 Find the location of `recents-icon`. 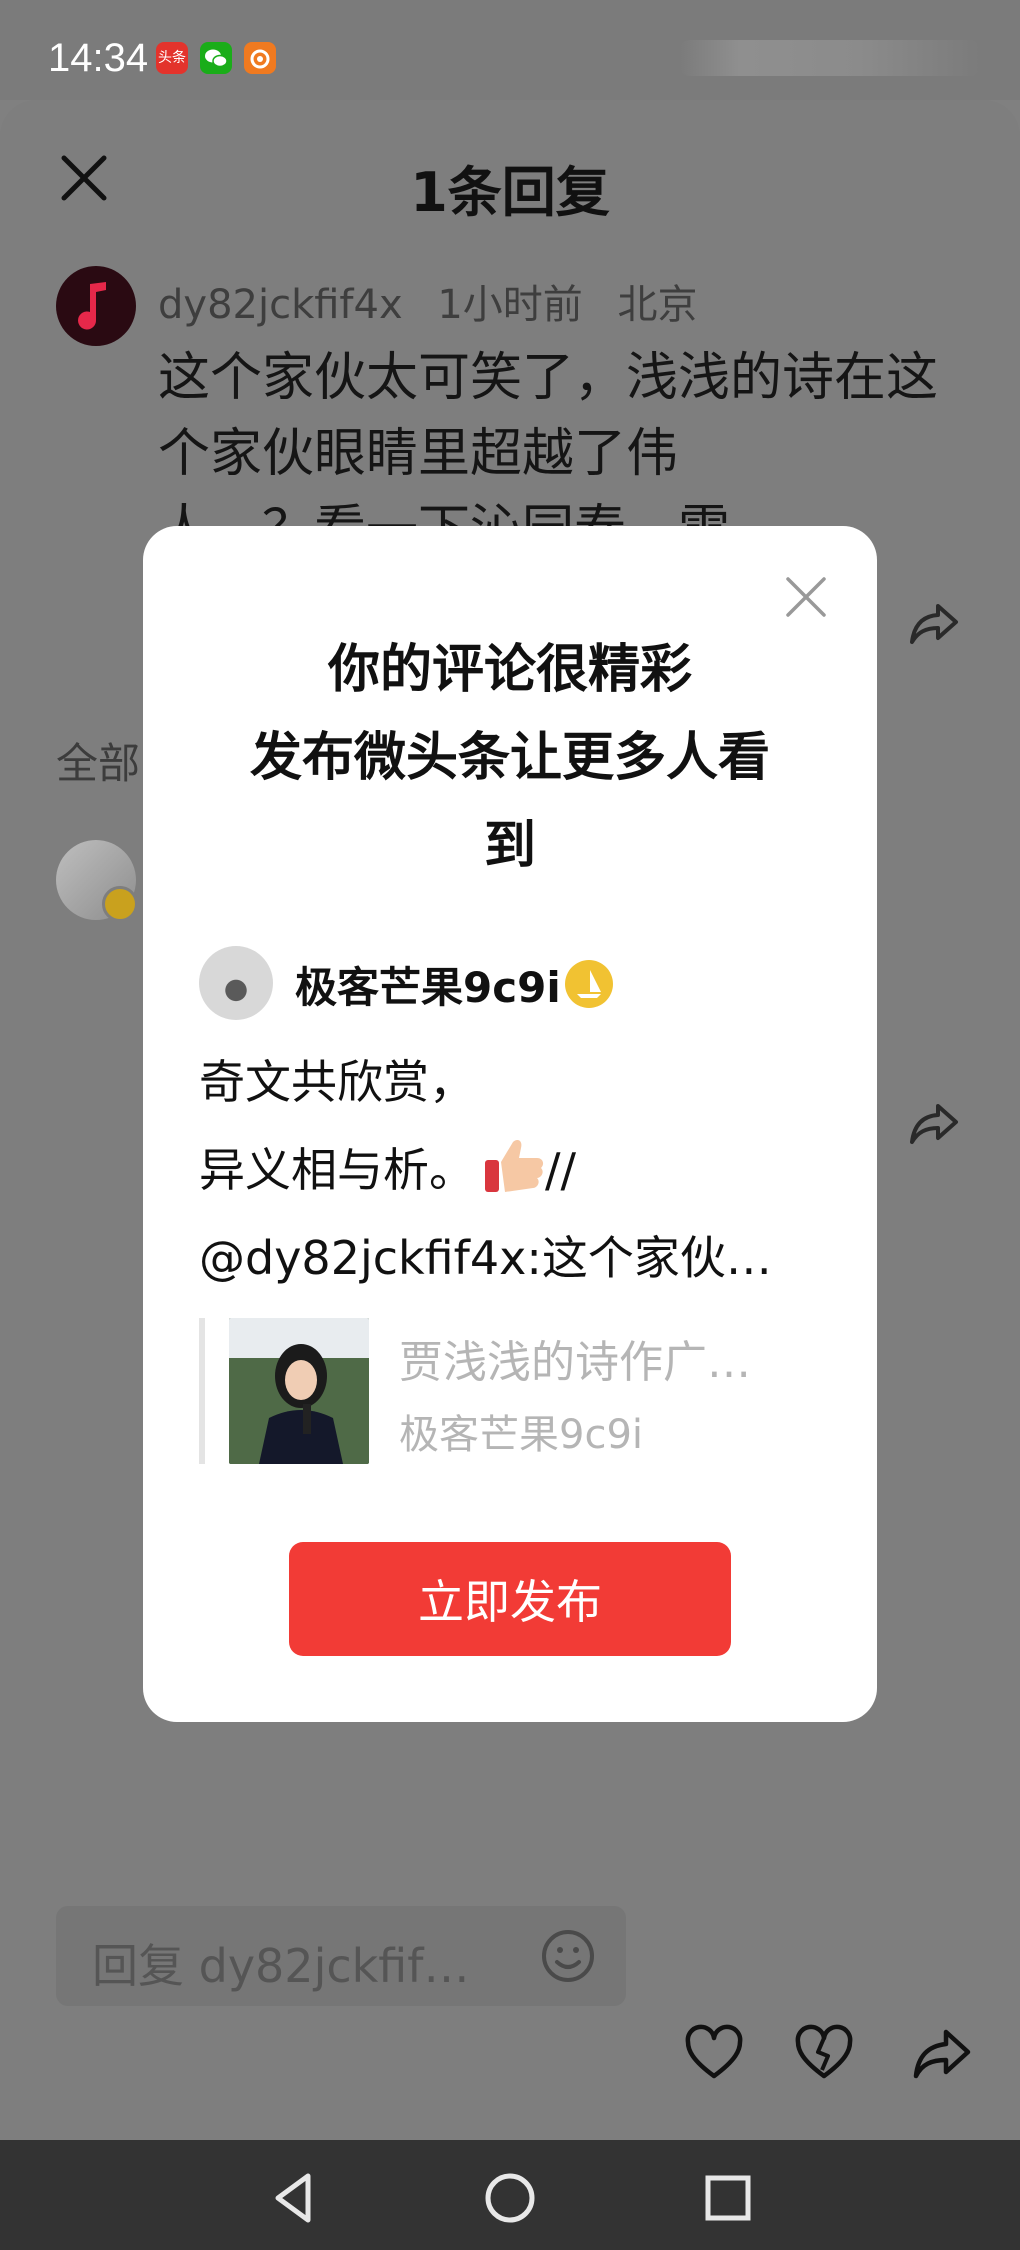

recents-icon is located at coordinates (728, 2198).